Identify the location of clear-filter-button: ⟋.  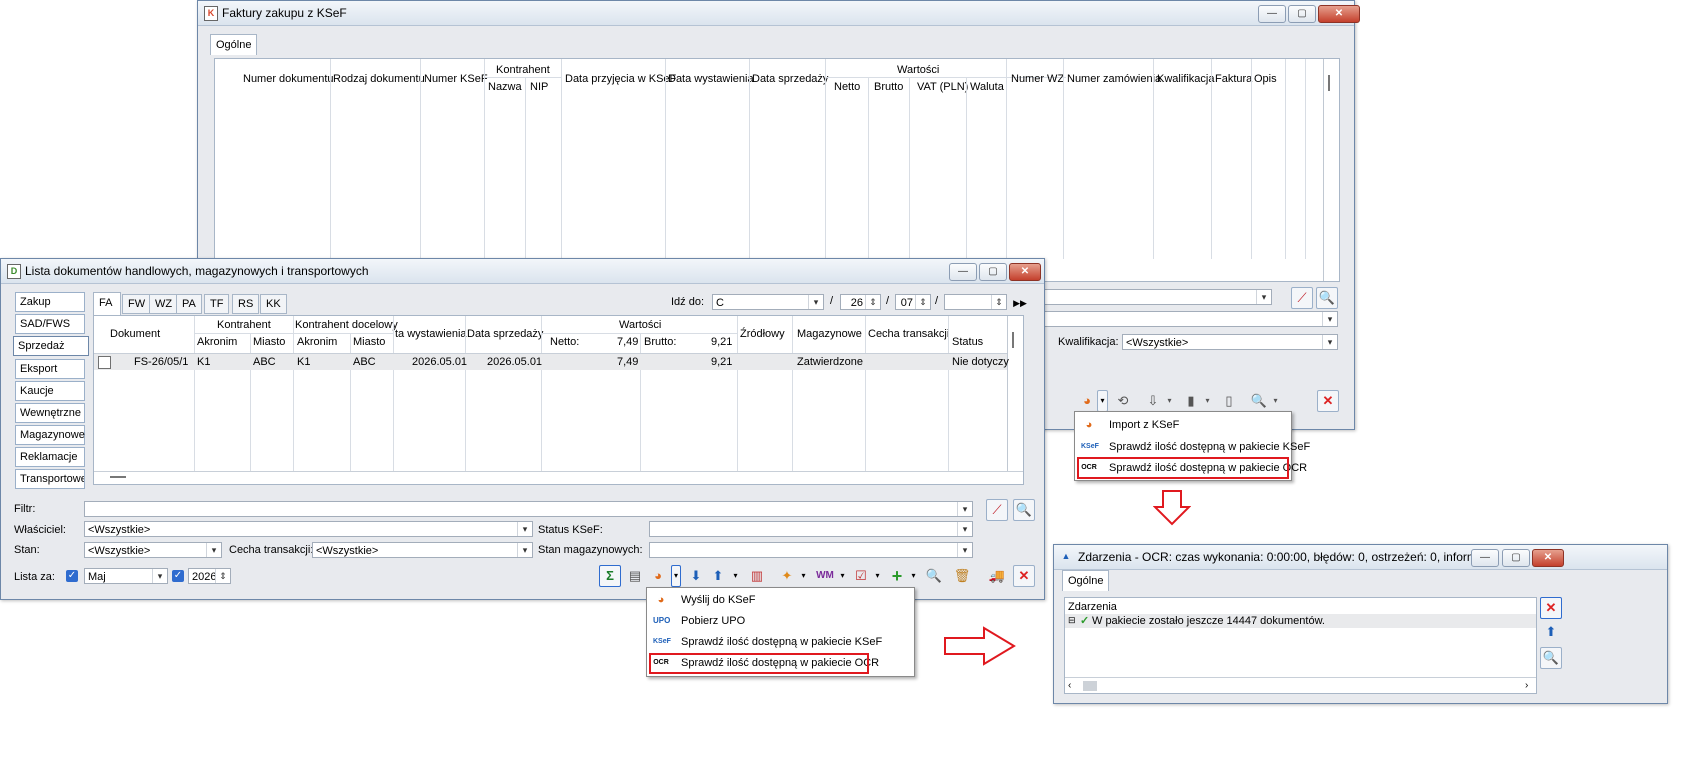
(1302, 298).